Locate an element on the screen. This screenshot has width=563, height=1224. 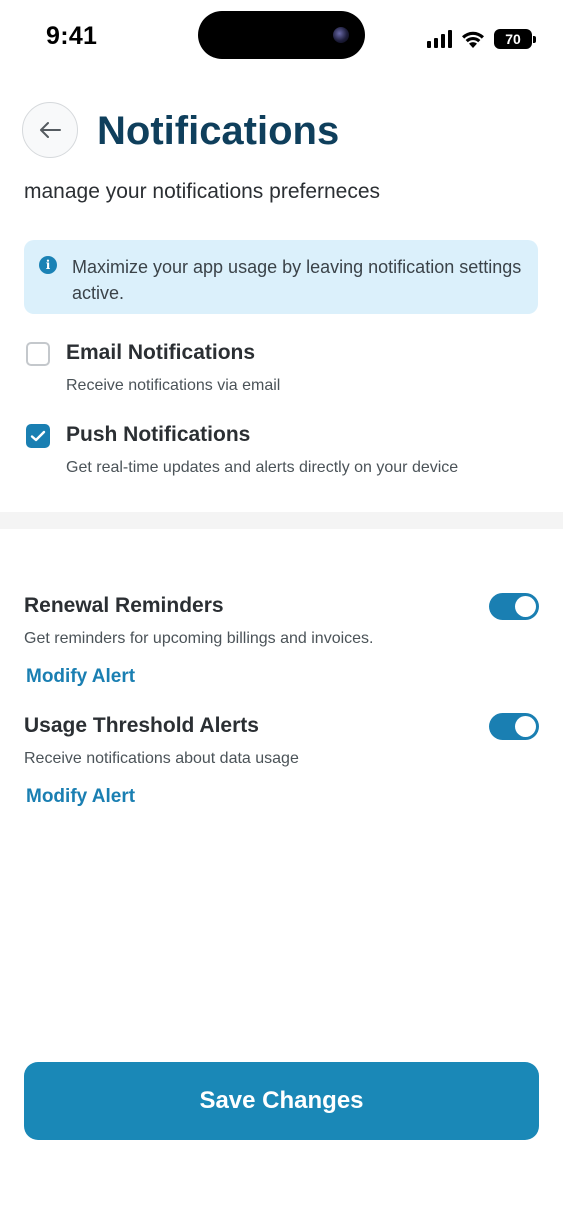
status-bar: 9:41 70 is located at coordinates (281, 40).